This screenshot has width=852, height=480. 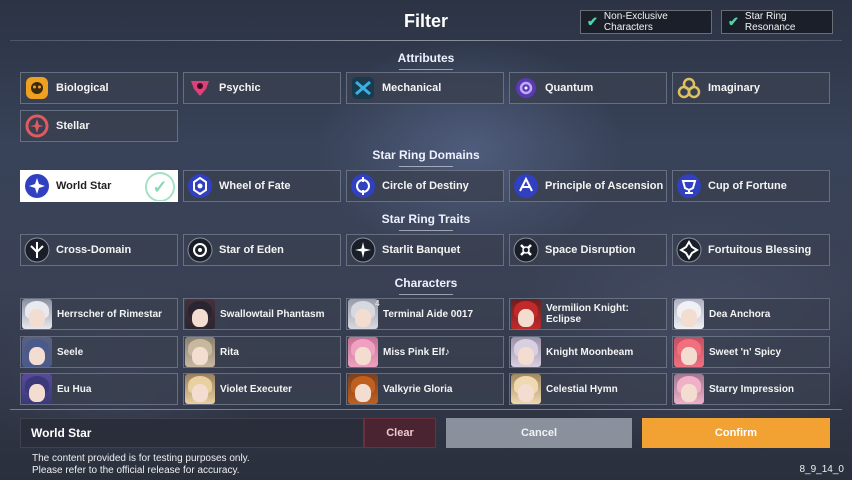 I want to click on quantum-icon, so click(x=526, y=88).